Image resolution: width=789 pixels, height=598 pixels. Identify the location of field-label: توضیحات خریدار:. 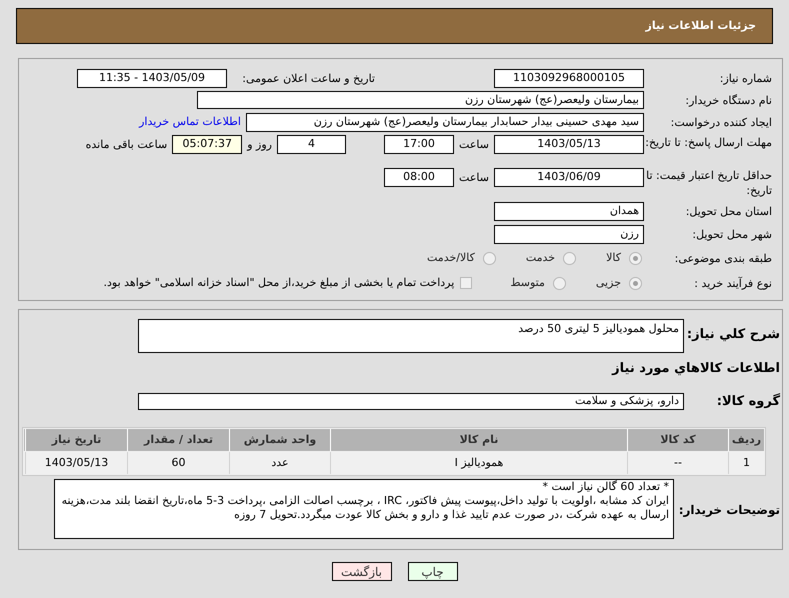
(729, 510).